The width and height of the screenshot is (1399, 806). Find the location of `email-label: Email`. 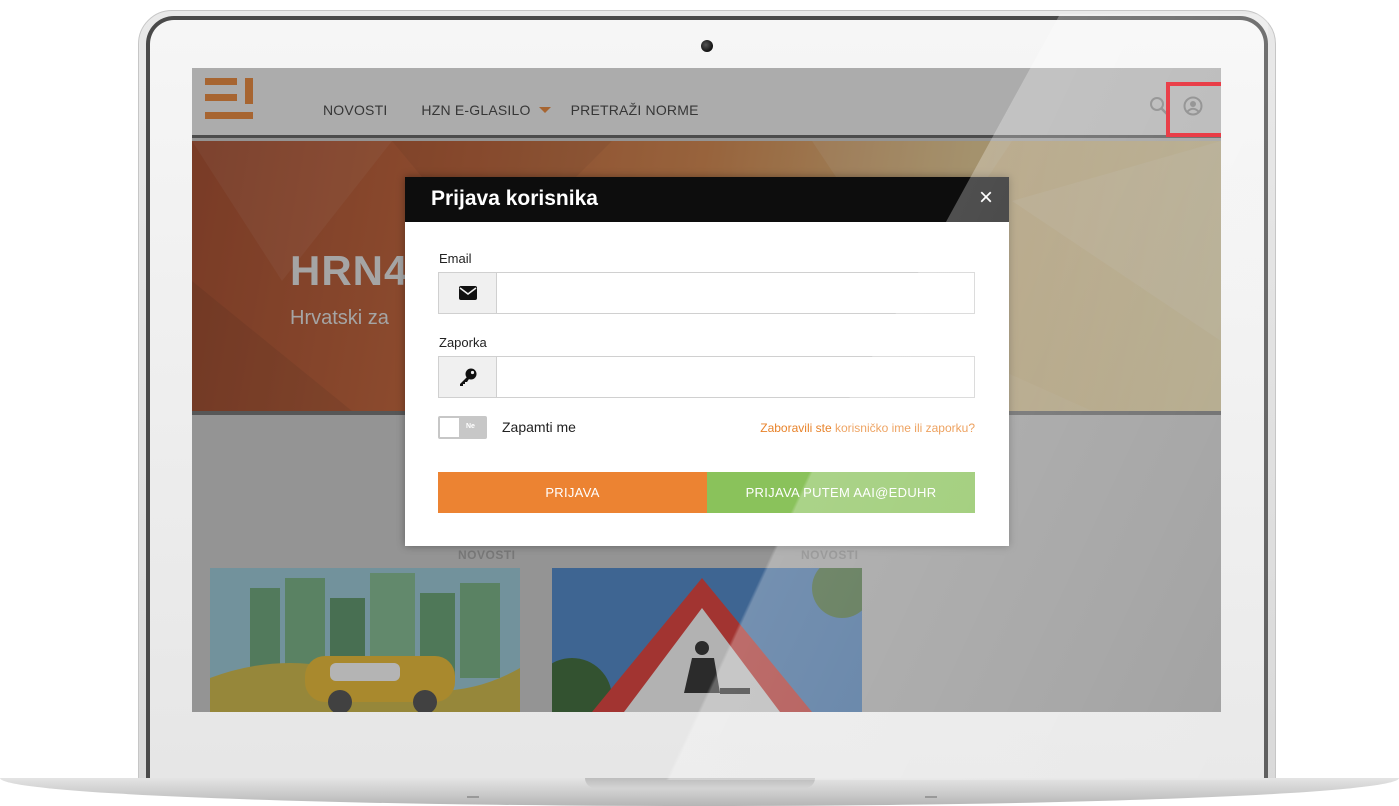

email-label: Email is located at coordinates (455, 258).